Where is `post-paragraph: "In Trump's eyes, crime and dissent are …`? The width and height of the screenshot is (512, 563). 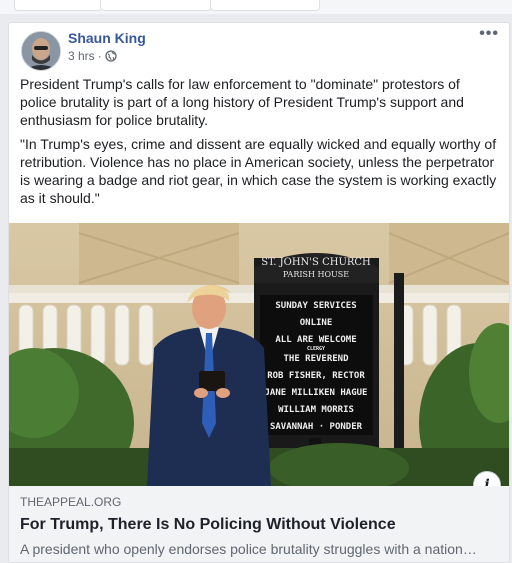
post-paragraph: "In Trump's eyes, crime and dissent are … is located at coordinates (258, 171).